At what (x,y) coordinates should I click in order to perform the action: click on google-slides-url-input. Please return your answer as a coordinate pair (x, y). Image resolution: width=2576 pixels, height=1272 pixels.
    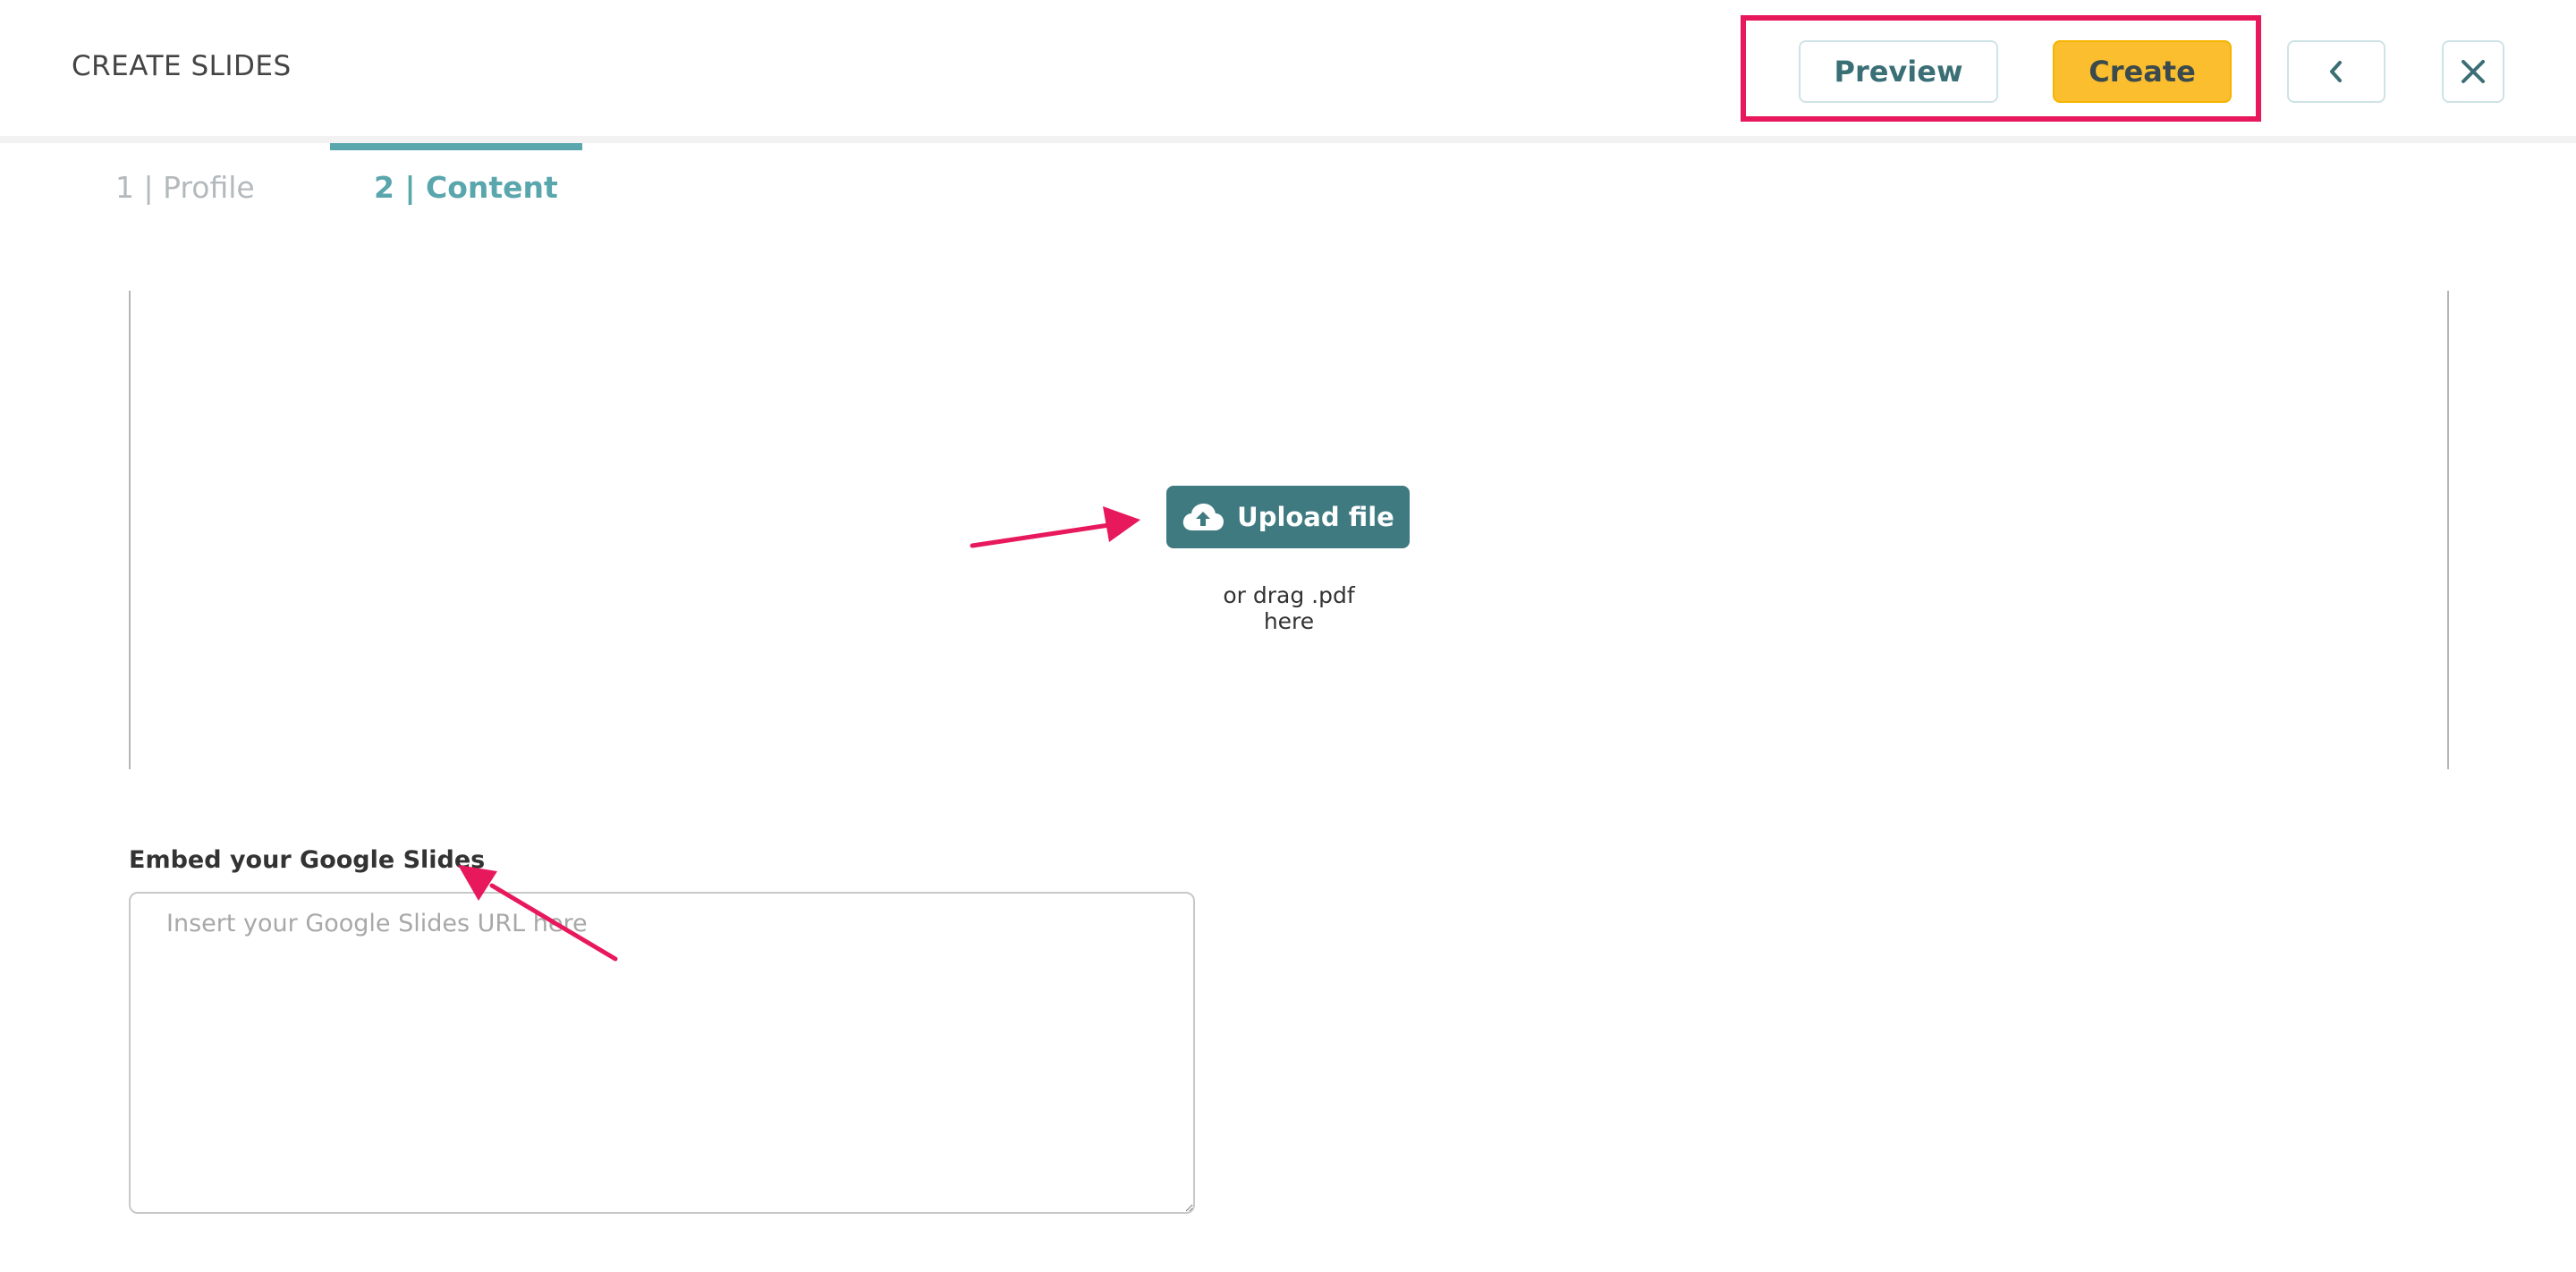
    Looking at the image, I should click on (662, 1053).